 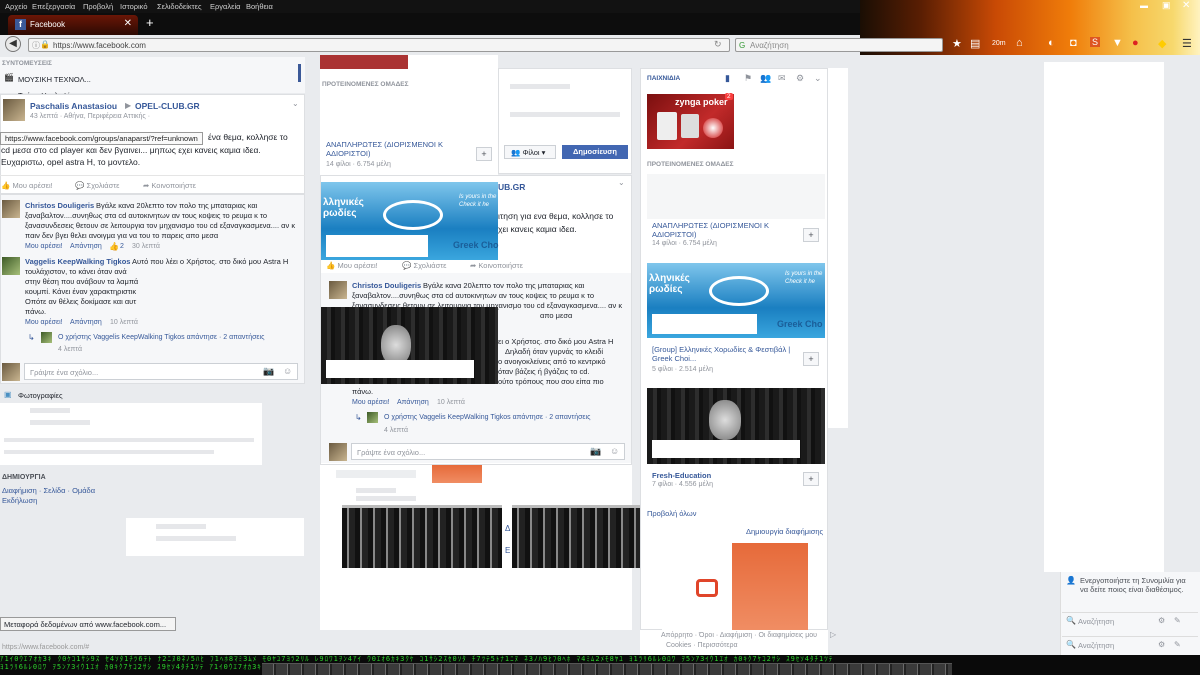 I want to click on create-ad-link: Δημιουργία διαφήμισης, so click(x=784, y=531).